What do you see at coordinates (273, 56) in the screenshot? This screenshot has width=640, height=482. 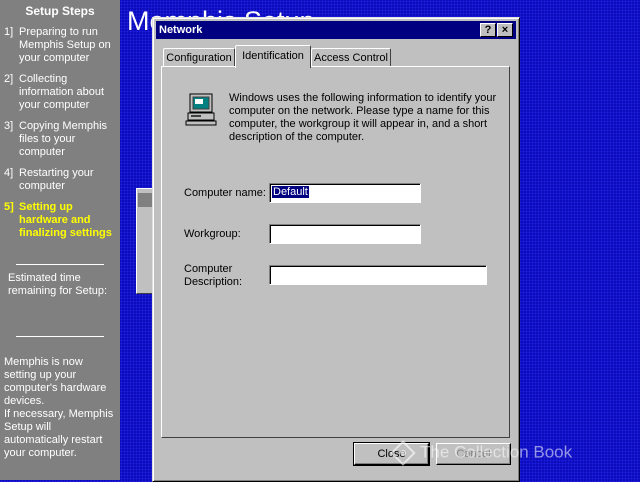 I see `tab-identification: Identification` at bounding box center [273, 56].